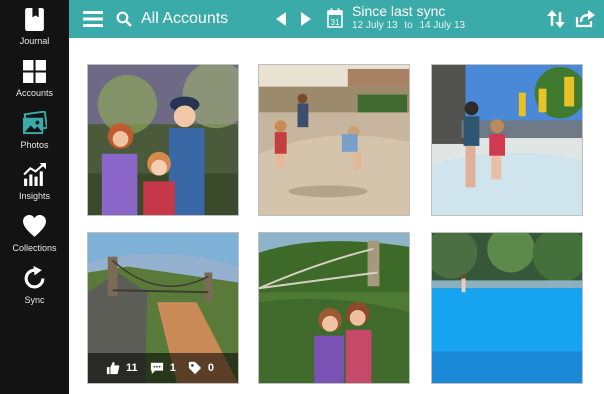 Image resolution: width=604 pixels, height=394 pixels. I want to click on like-icon, so click(113, 368).